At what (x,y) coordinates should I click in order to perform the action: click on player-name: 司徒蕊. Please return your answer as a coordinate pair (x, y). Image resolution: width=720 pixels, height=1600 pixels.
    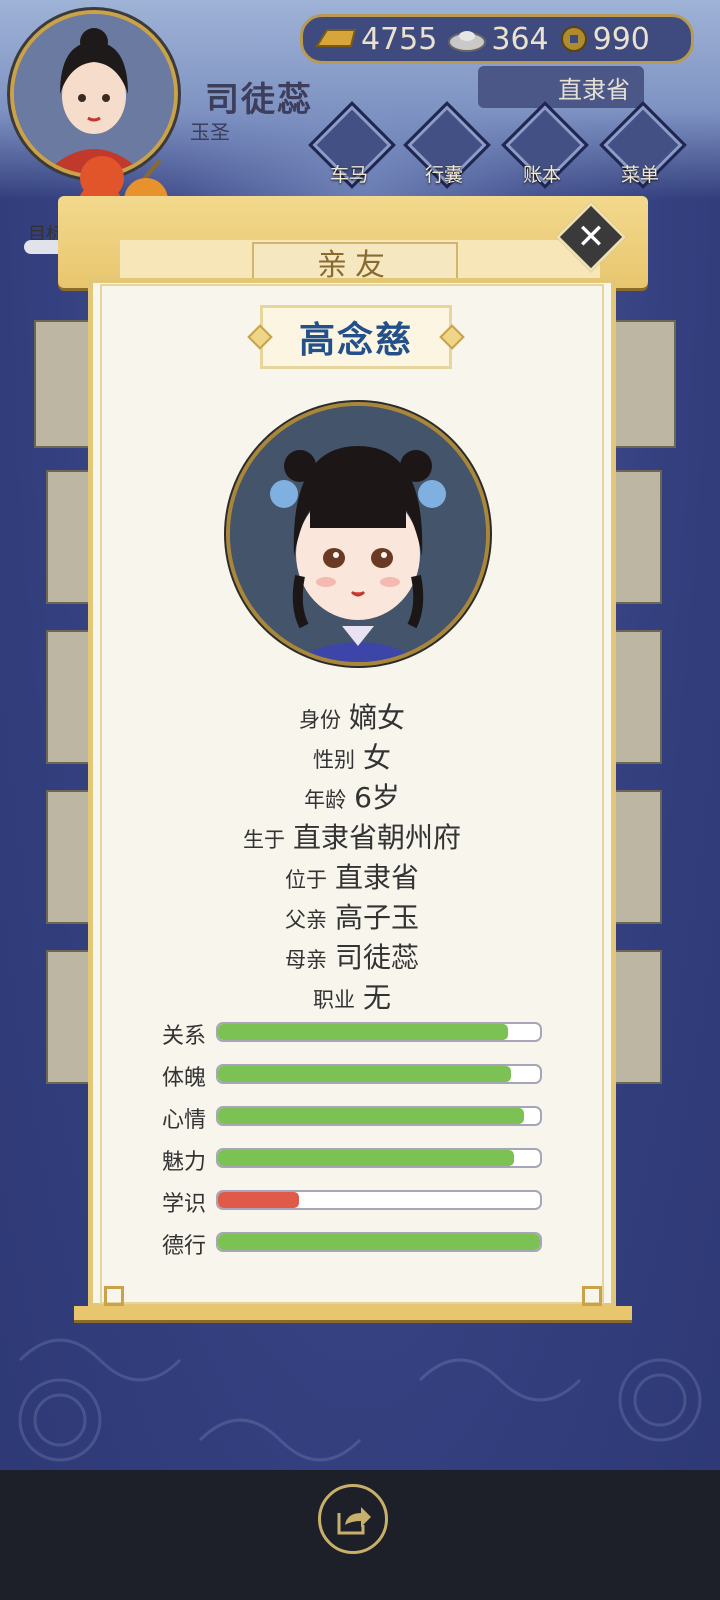
    Looking at the image, I should click on (259, 100).